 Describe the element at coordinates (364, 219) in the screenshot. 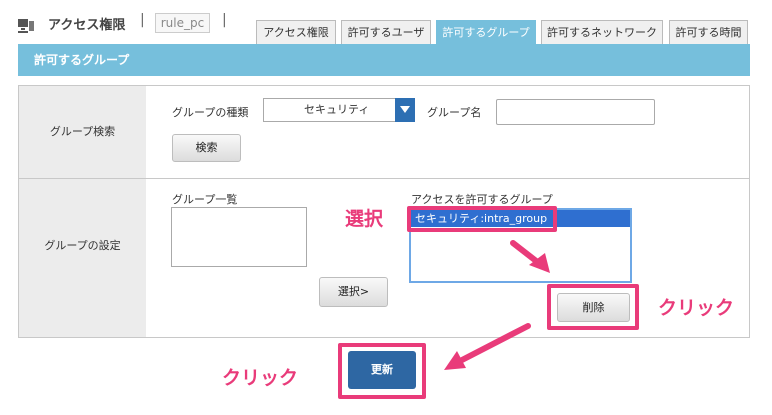

I see `annotation-select-text: 選択` at that location.